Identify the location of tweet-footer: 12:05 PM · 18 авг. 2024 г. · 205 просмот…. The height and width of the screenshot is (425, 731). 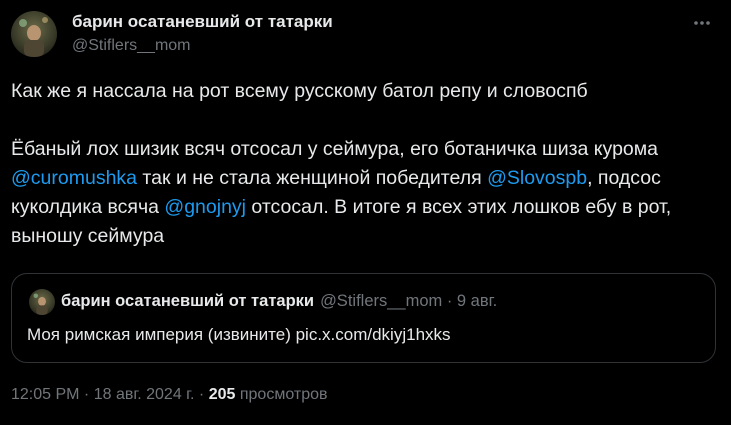
(169, 395).